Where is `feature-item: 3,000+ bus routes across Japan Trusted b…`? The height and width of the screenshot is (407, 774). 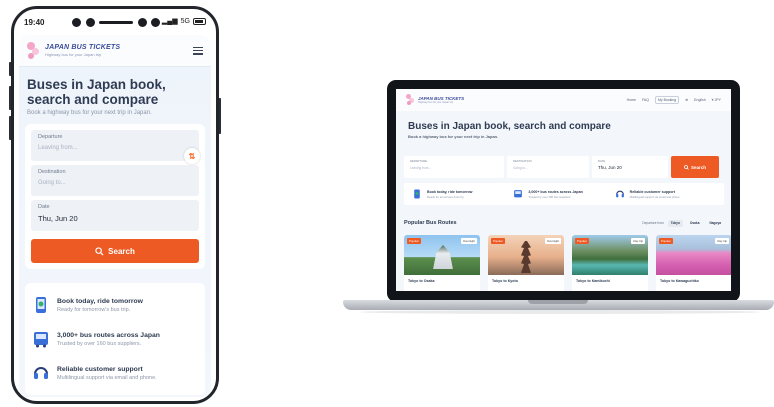
feature-item: 3,000+ bus routes across Japan Trusted b… is located at coordinates (115, 339).